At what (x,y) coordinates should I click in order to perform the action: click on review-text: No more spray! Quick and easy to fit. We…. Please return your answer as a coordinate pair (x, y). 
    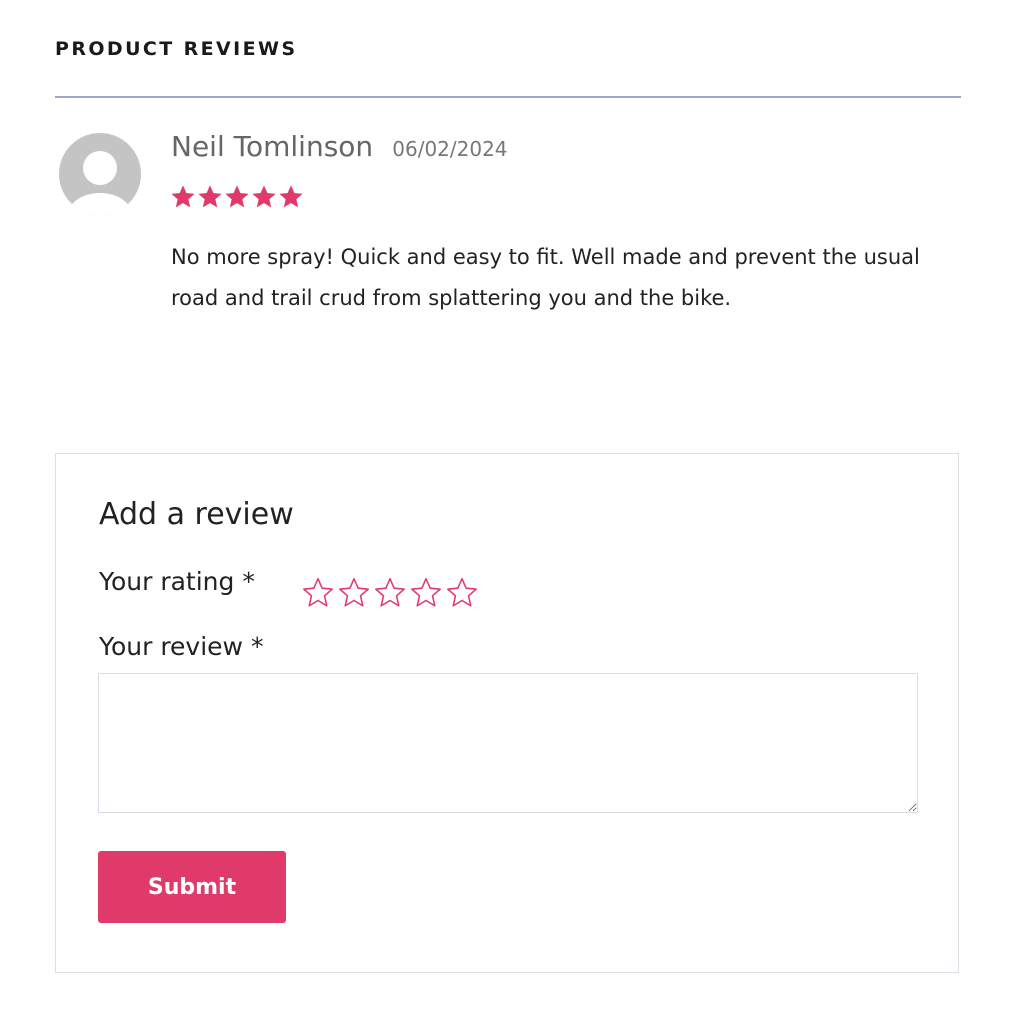
    Looking at the image, I should click on (545, 277).